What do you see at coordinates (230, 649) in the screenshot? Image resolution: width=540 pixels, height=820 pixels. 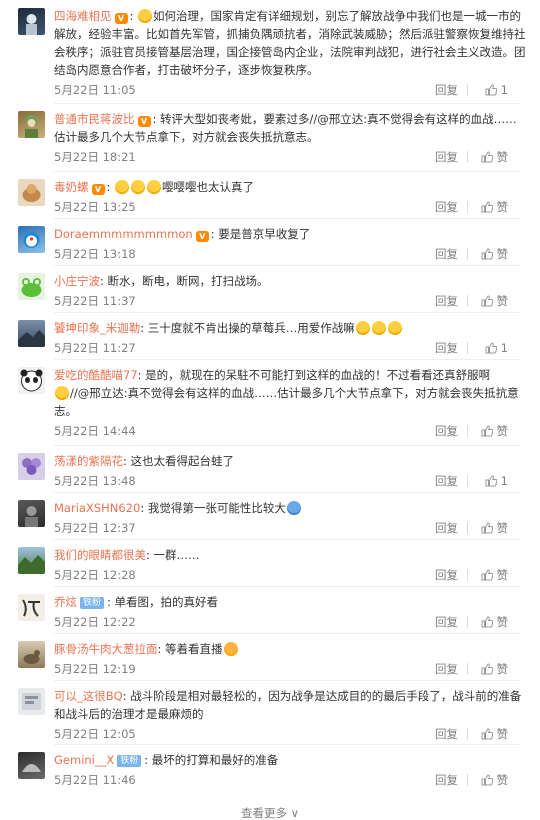 I see `grin-emoji-icon` at bounding box center [230, 649].